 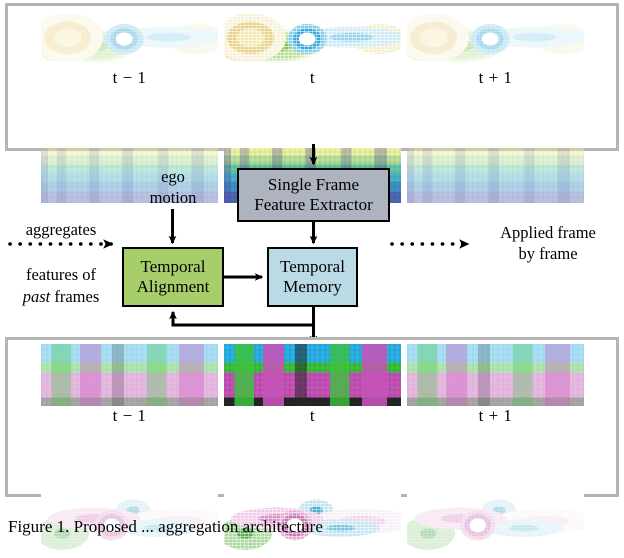 I want to click on output-frame-t-plus-1: t + 1, so click(x=495, y=449).